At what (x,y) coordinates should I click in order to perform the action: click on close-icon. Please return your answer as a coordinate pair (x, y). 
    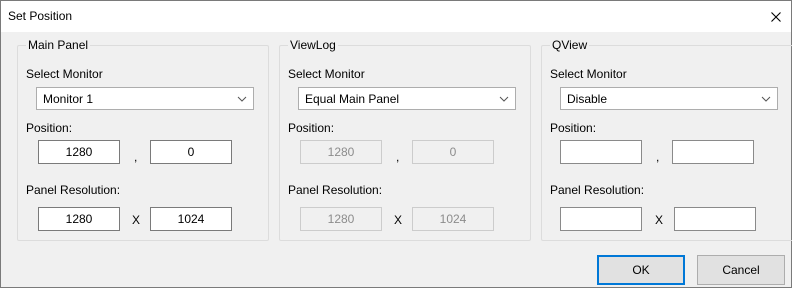
    Looking at the image, I should click on (776, 16).